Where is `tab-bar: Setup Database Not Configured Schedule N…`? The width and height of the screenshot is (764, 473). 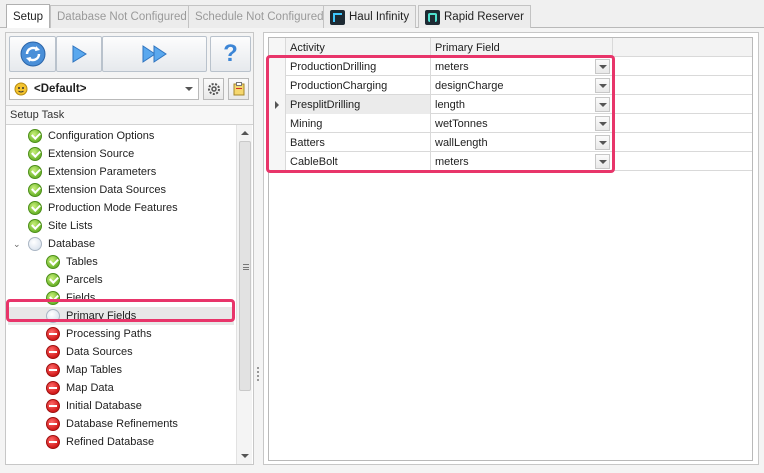
tab-bar: Setup Database Not Configured Schedule N… is located at coordinates (382, 14).